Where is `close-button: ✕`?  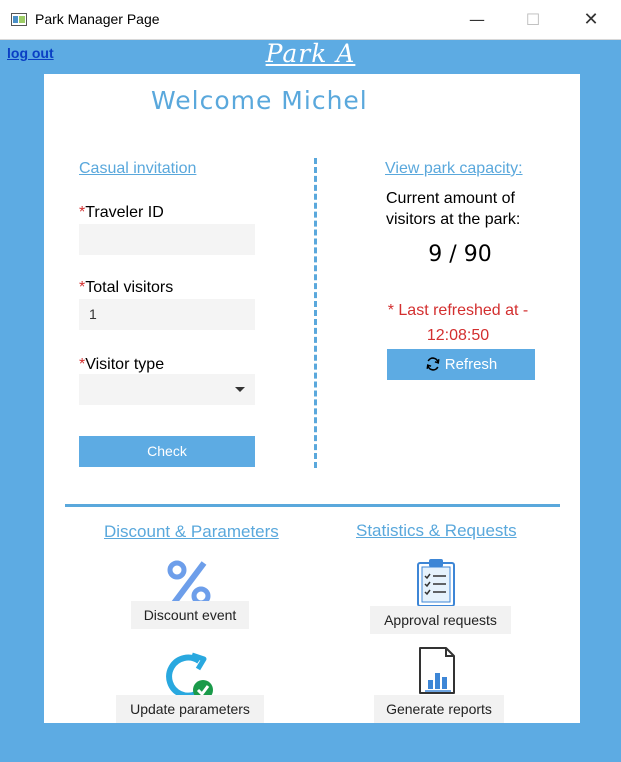
close-button: ✕ is located at coordinates (591, 20).